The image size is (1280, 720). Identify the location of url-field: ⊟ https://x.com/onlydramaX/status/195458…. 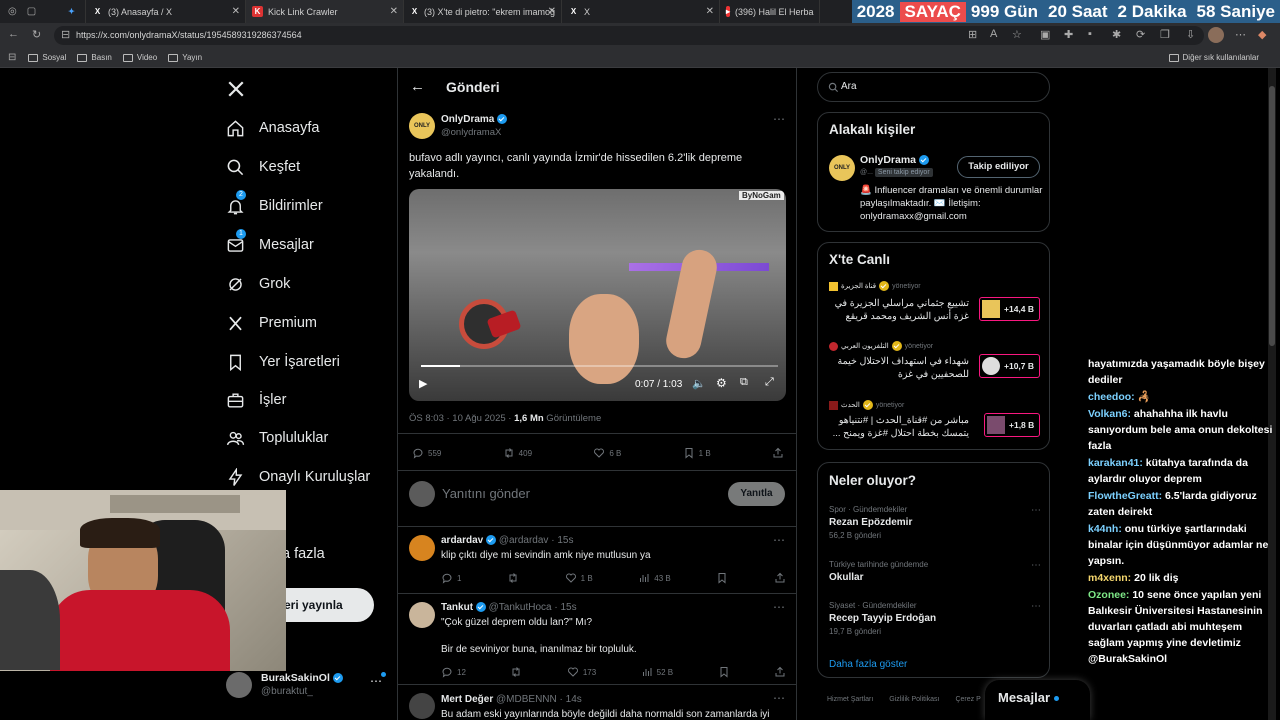
(629, 35).